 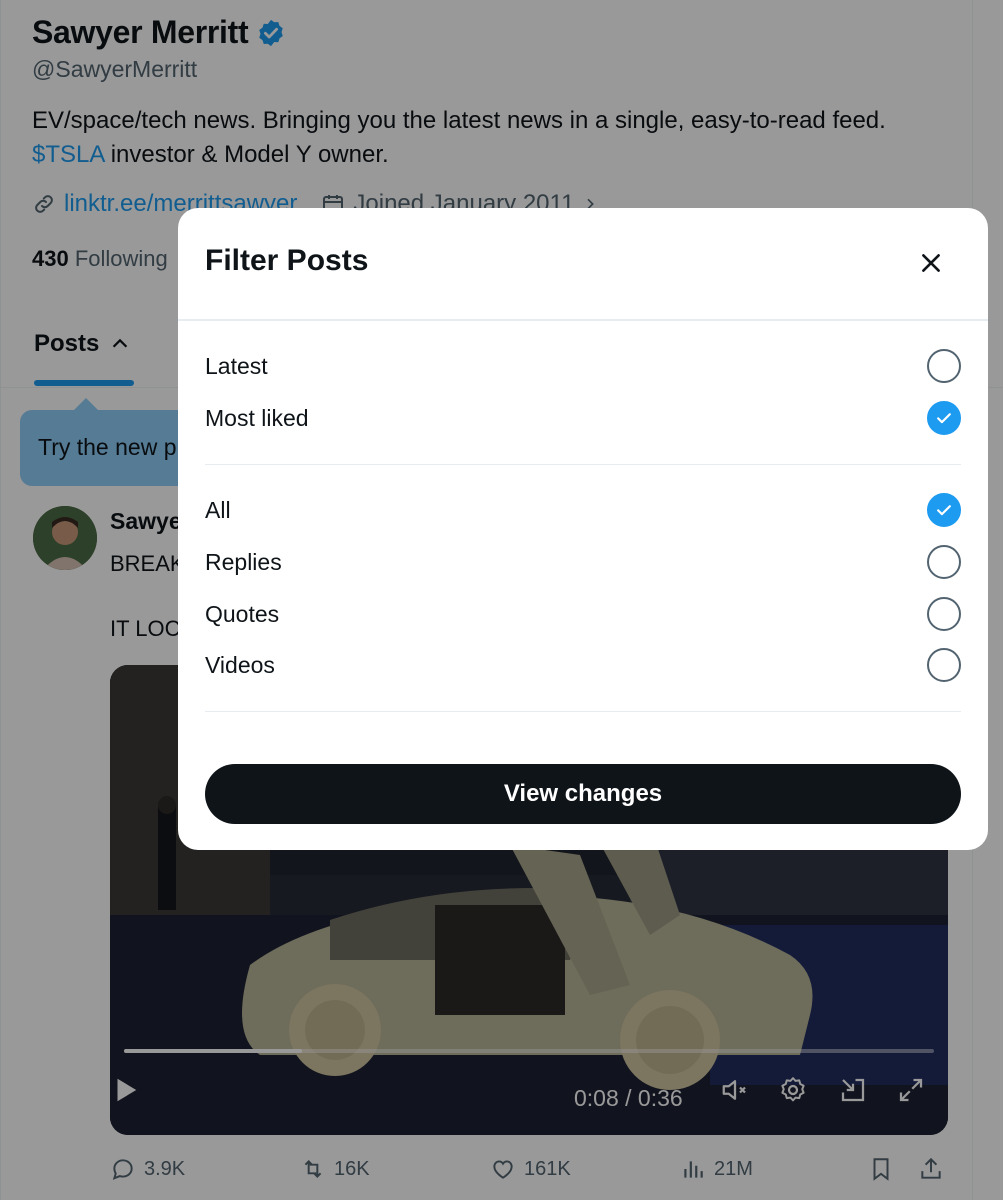 I want to click on header-divider, so click(x=583, y=320).